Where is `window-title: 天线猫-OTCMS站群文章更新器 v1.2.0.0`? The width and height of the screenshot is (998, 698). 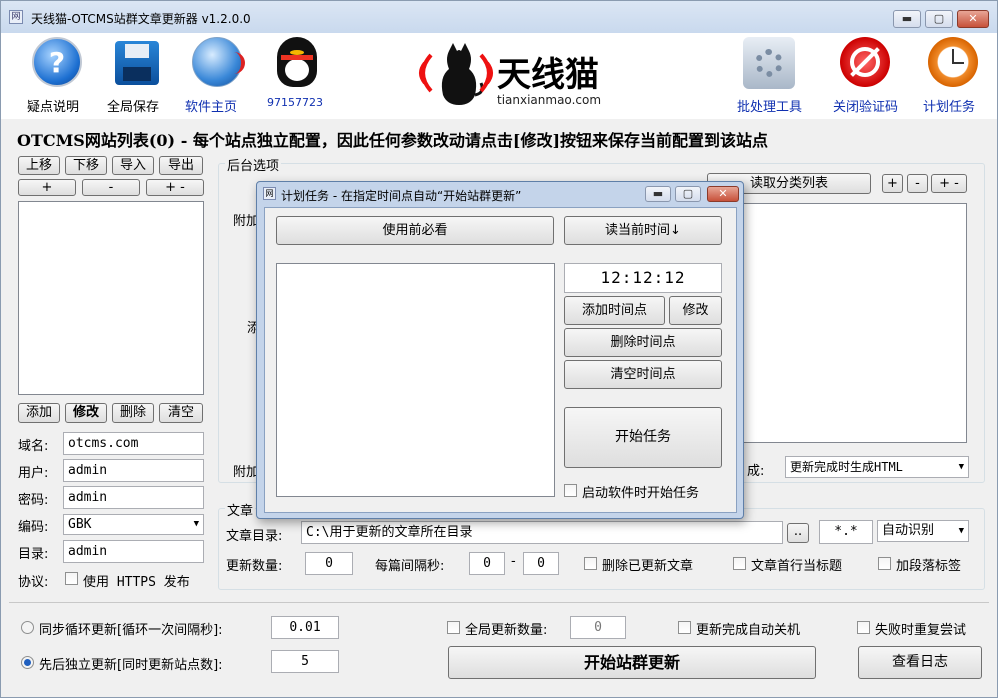
window-title: 天线猫-OTCMS站群文章更新器 v1.2.0.0 is located at coordinates (141, 19).